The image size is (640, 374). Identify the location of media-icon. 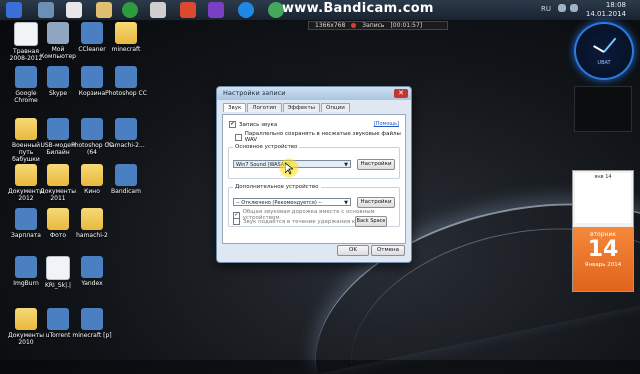
(188, 10).